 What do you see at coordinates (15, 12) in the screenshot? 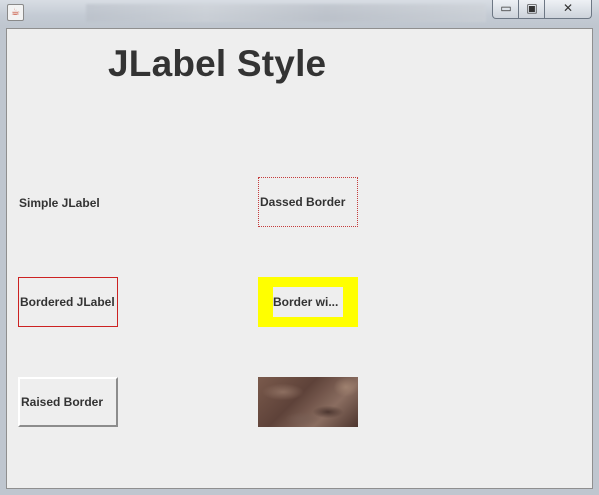
I see `java-icon: ☕` at bounding box center [15, 12].